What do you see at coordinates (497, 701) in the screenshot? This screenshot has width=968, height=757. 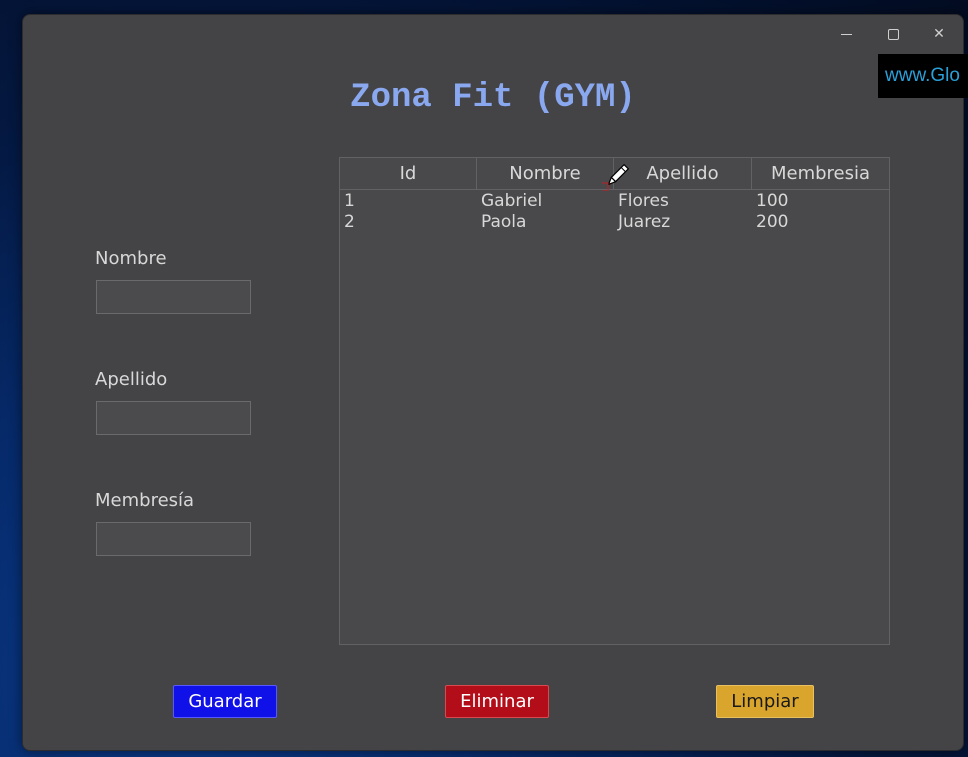 I see `delete-button: Eliminar` at bounding box center [497, 701].